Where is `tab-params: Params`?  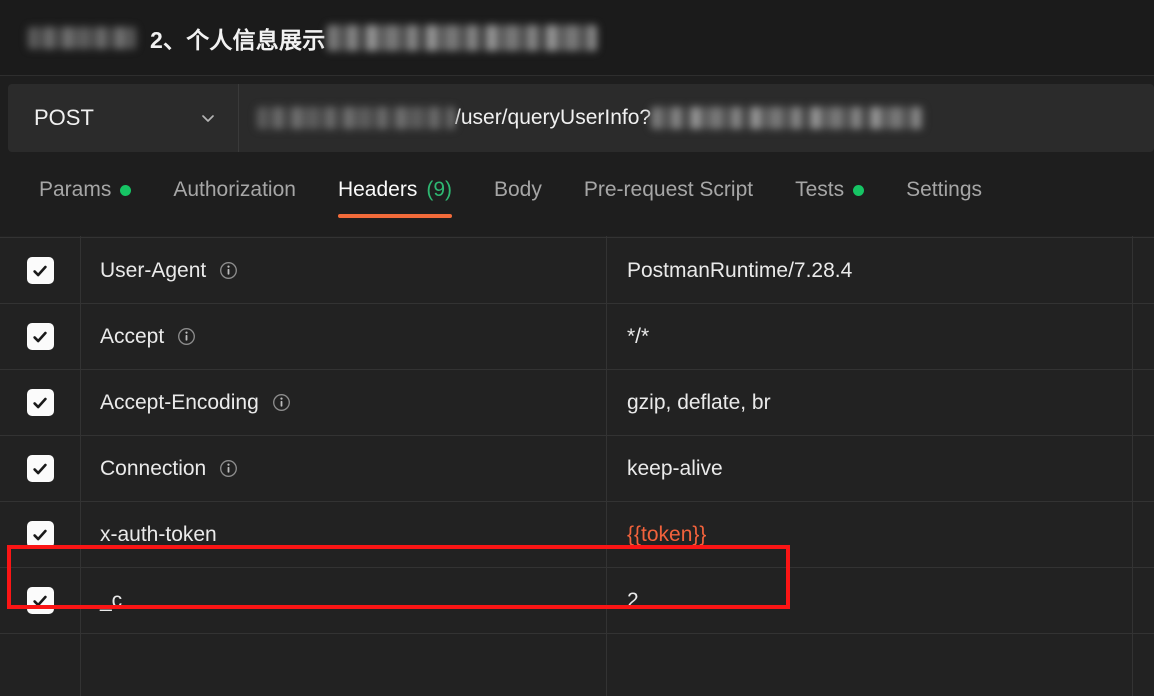
tab-params: Params is located at coordinates (85, 190).